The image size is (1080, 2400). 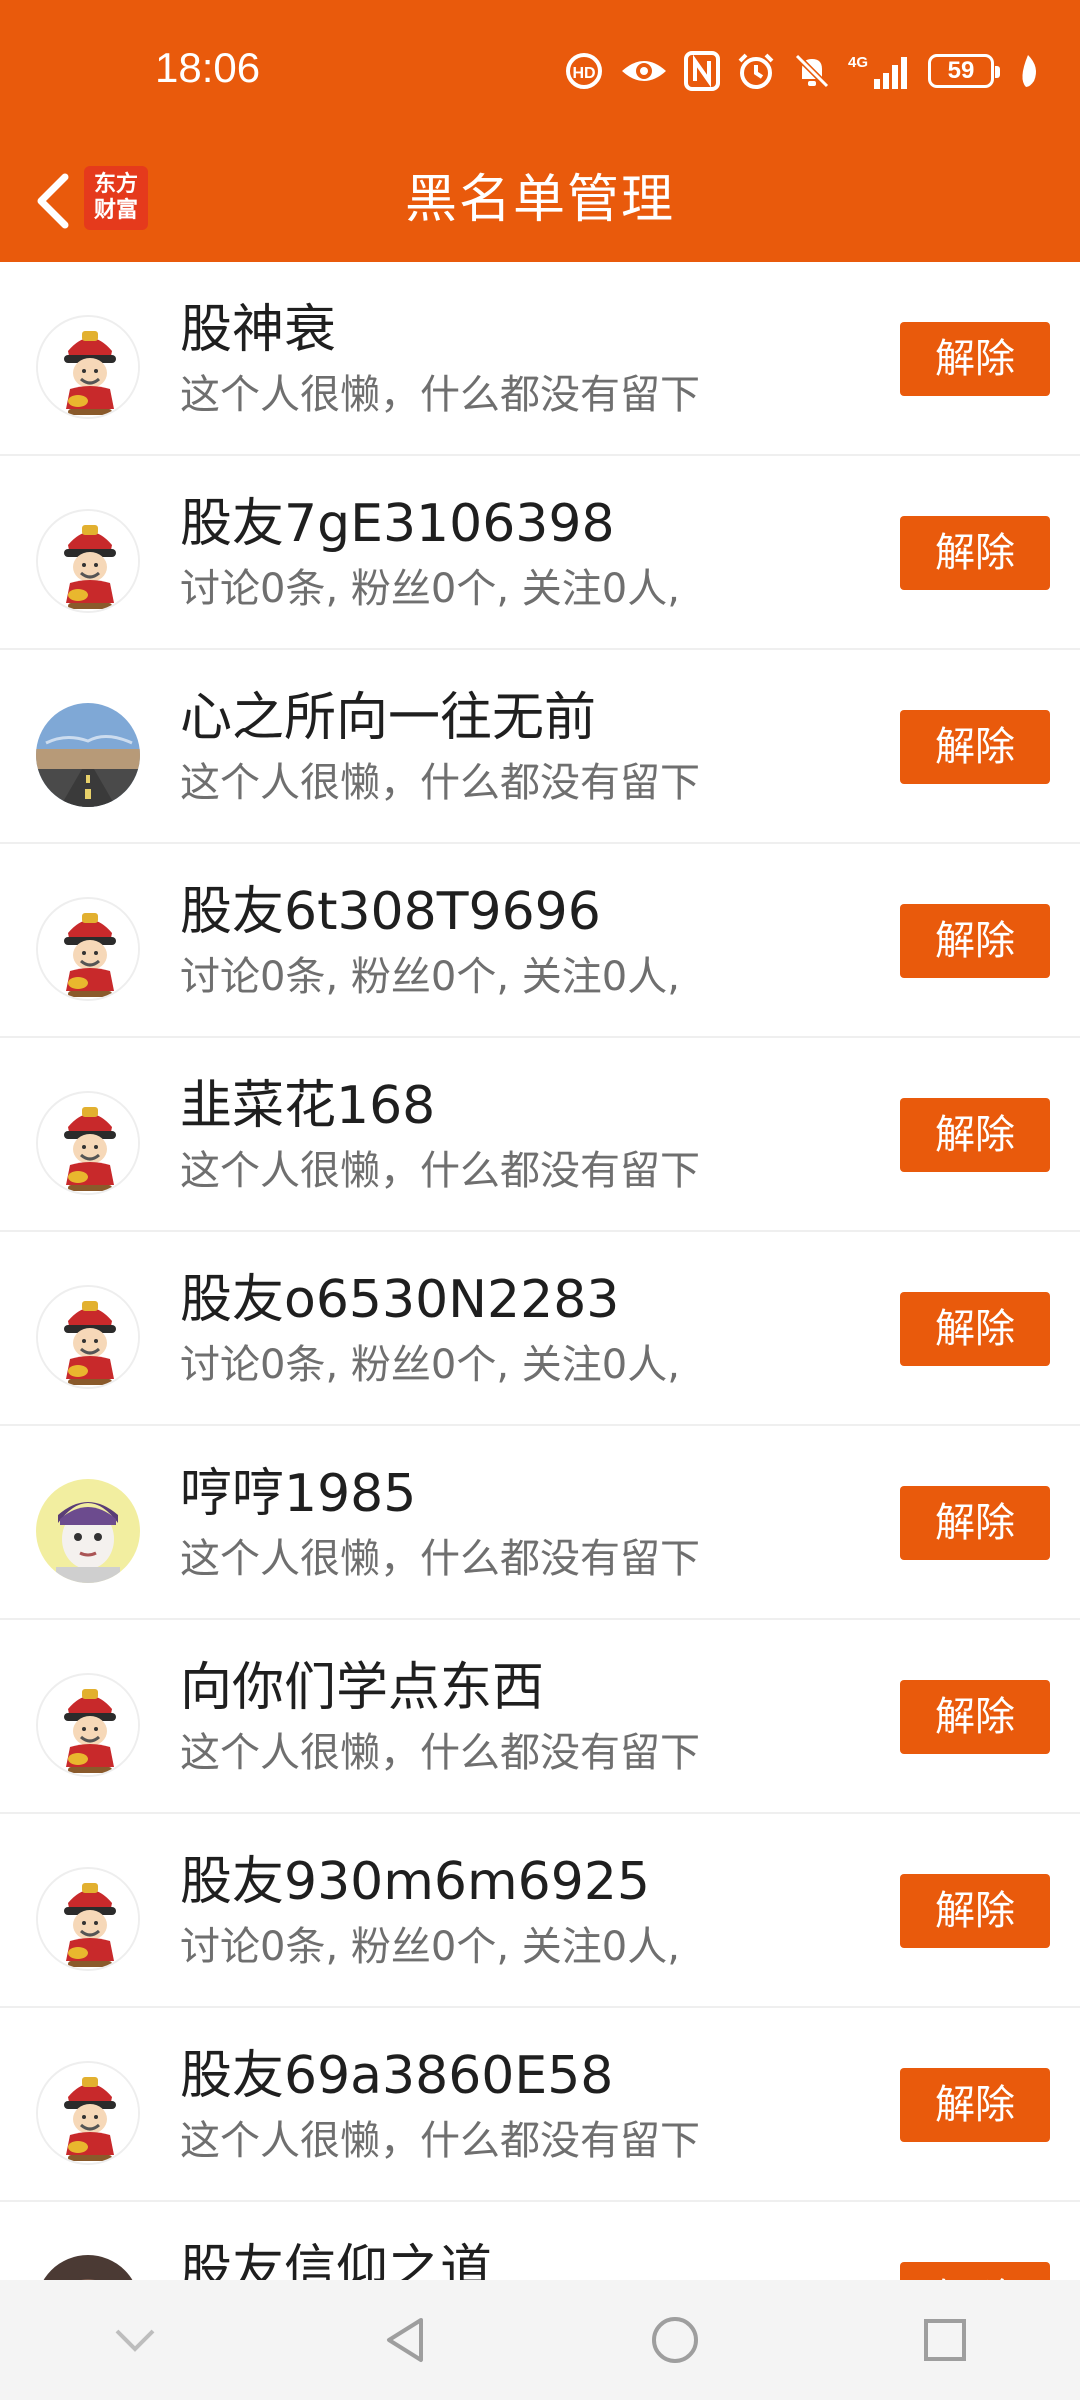 I want to click on user-name: 股友930m6m6925, so click(x=415, y=1882).